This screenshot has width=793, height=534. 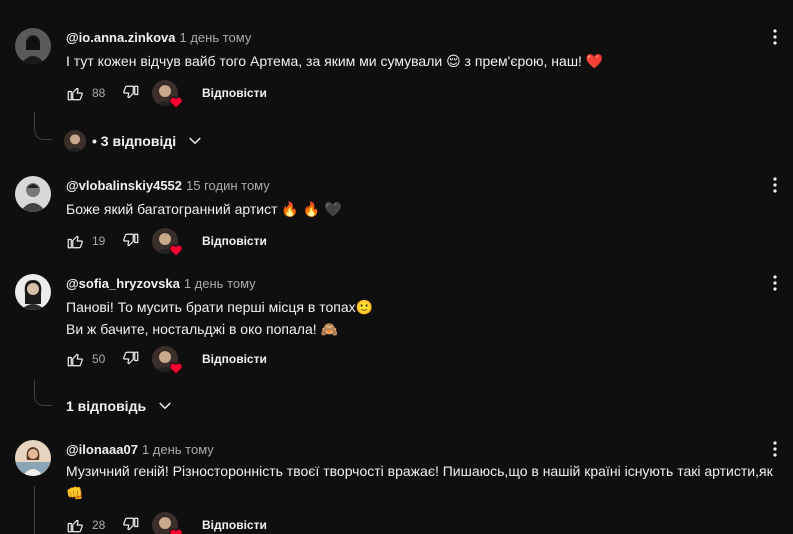 I want to click on comment-text-line: 👊, so click(x=75, y=493).